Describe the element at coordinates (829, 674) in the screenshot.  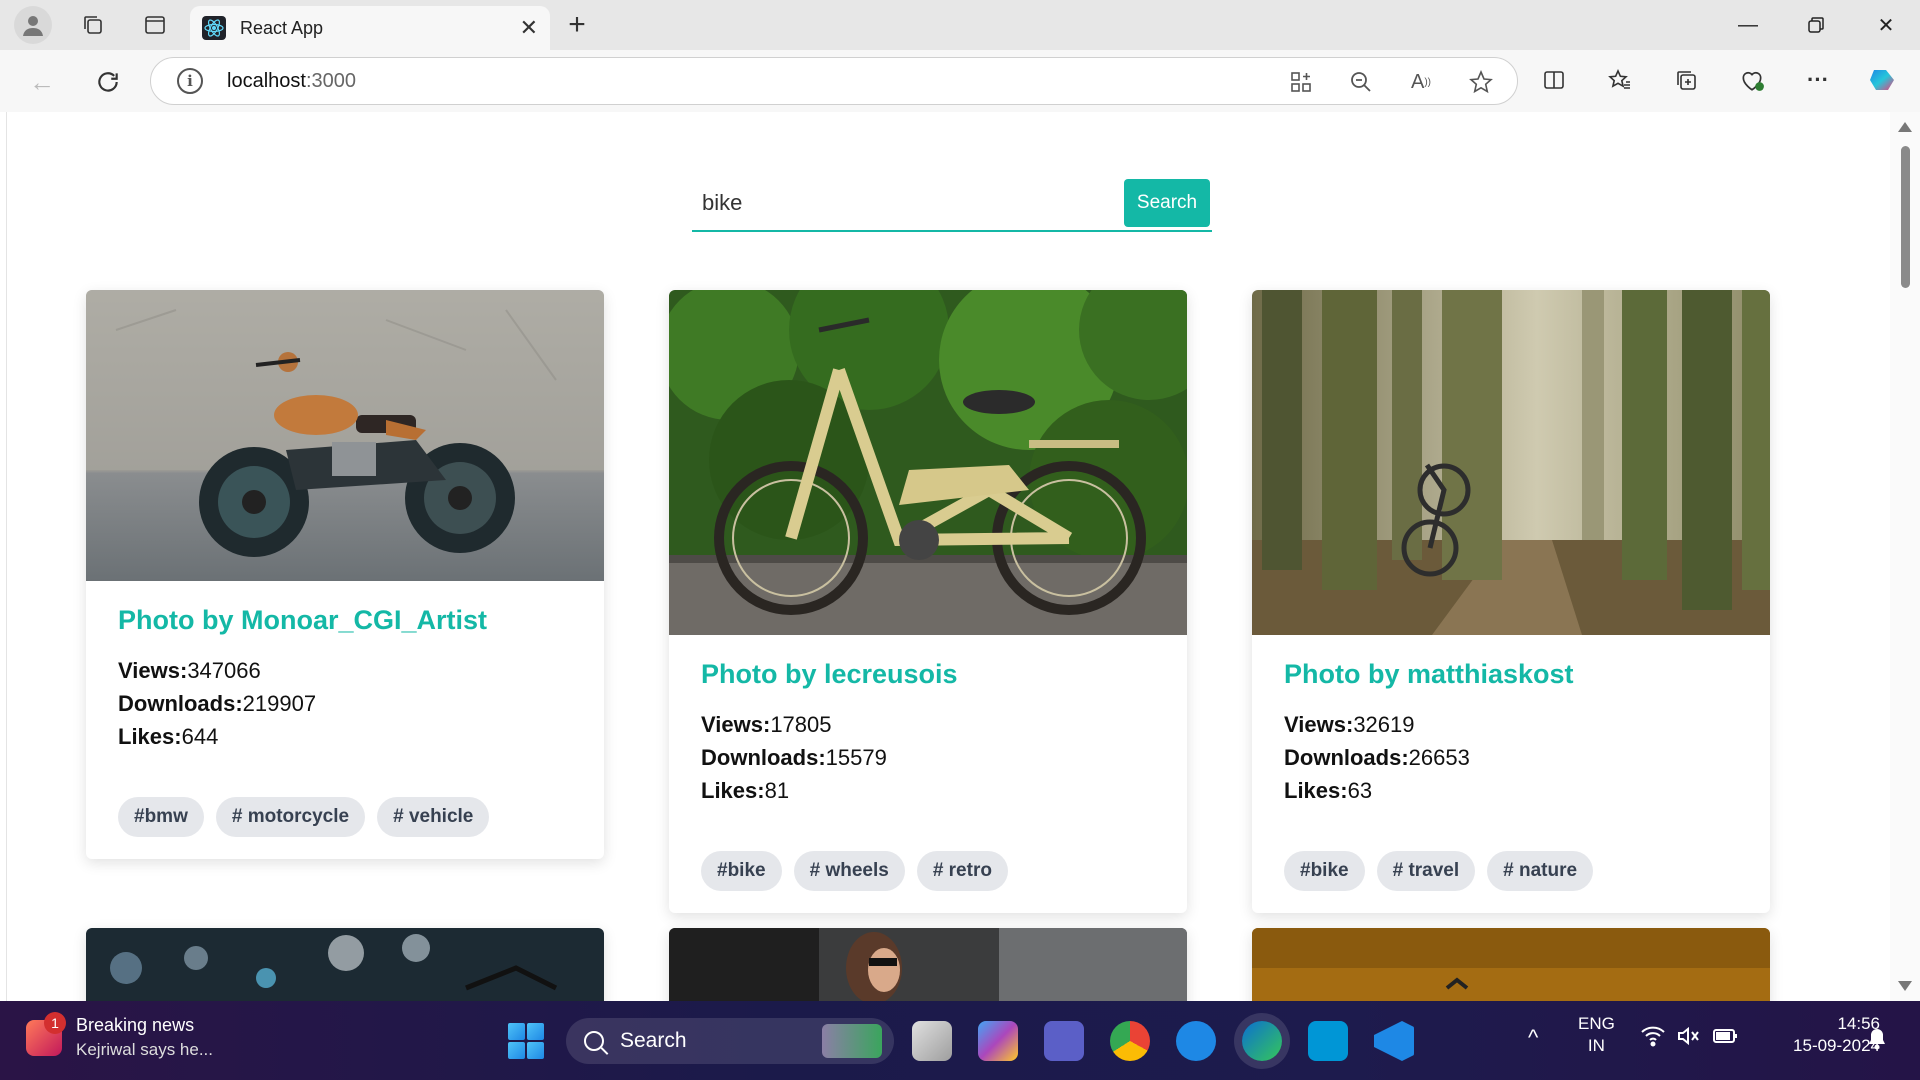
I see `card-title: Photo by lecreusois` at that location.